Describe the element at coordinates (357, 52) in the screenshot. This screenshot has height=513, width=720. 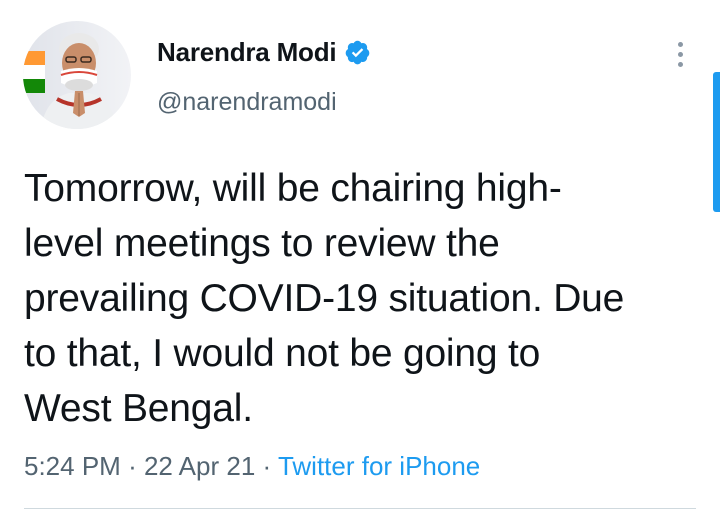
I see `verified-badge-icon` at that location.